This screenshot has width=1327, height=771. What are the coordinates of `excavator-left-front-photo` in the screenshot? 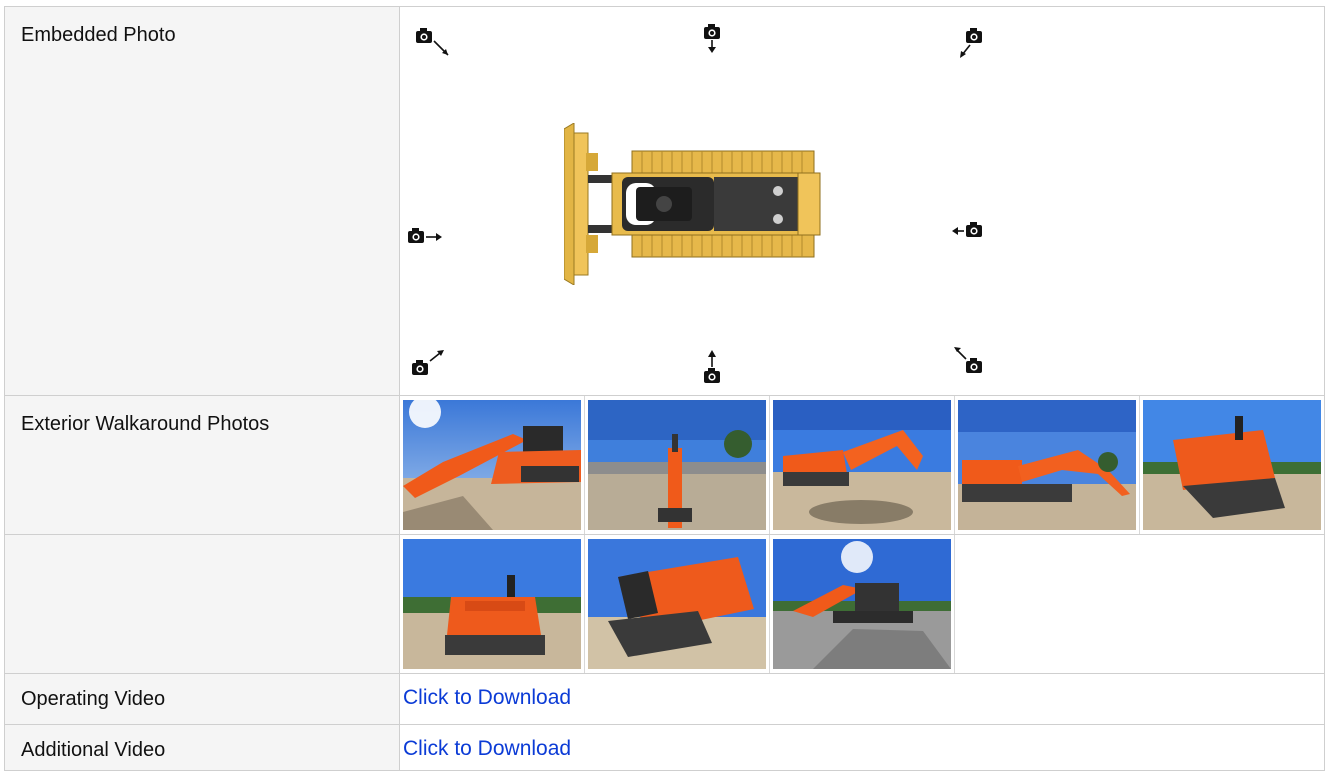 It's located at (492, 465).